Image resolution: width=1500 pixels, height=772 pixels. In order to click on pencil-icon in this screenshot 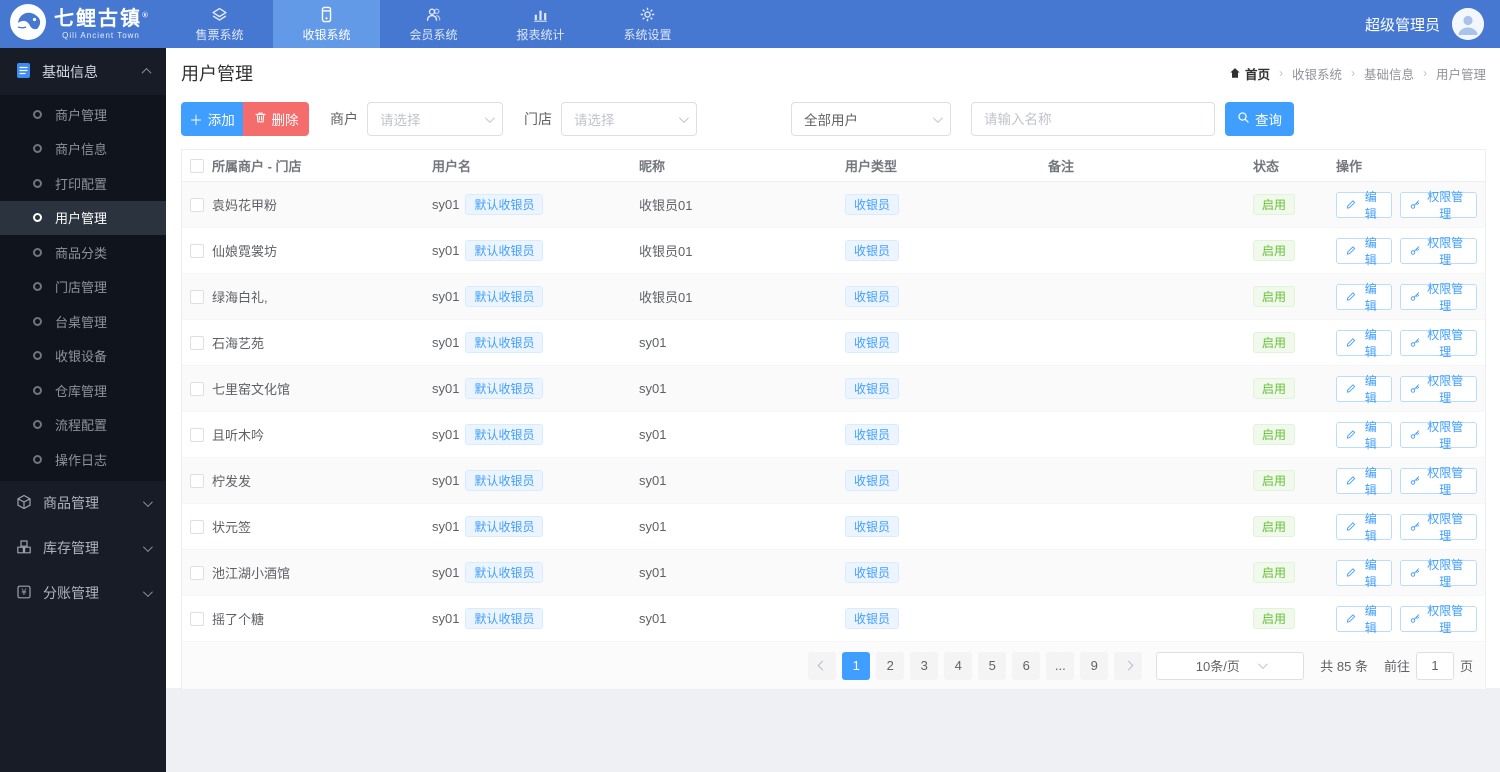, I will do `click(1351, 434)`.